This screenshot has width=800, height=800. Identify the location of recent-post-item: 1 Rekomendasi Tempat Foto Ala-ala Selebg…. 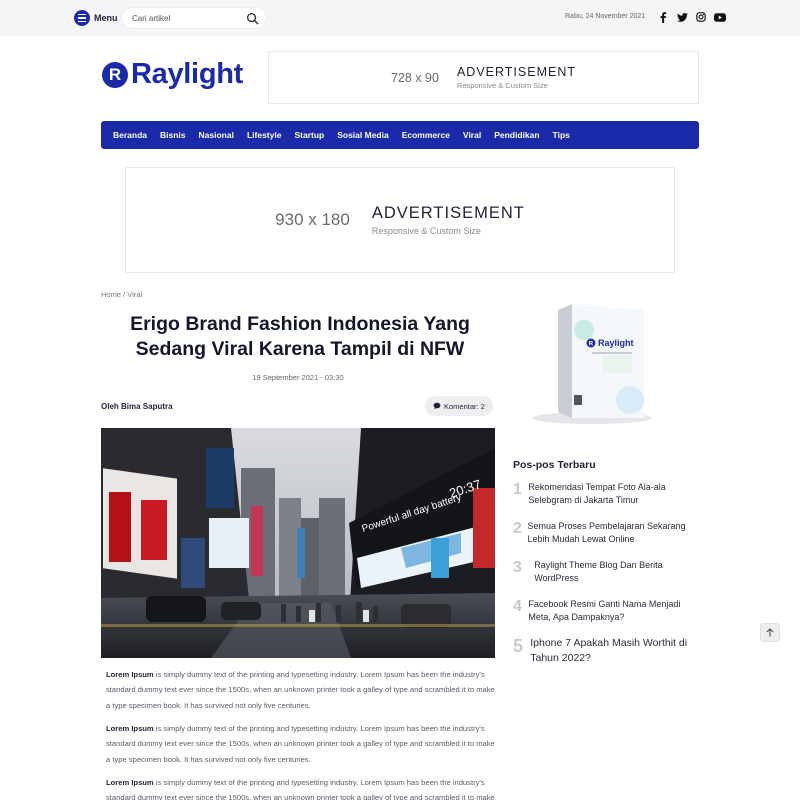
(608, 494).